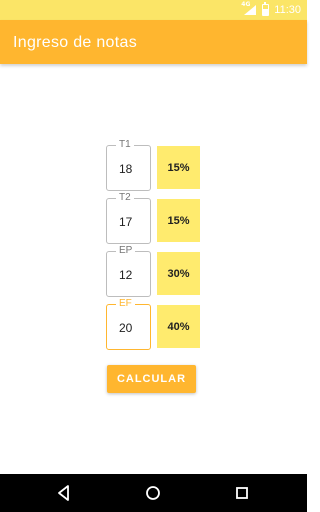  I want to click on grade-field-t2: T2 17, so click(128, 218).